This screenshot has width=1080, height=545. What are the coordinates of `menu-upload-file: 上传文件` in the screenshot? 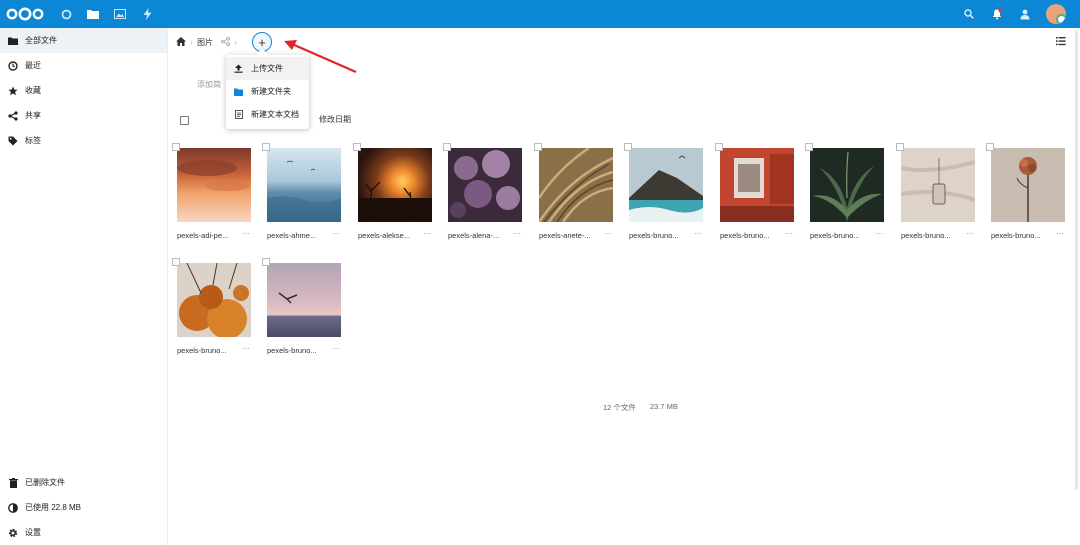 It's located at (267, 68).